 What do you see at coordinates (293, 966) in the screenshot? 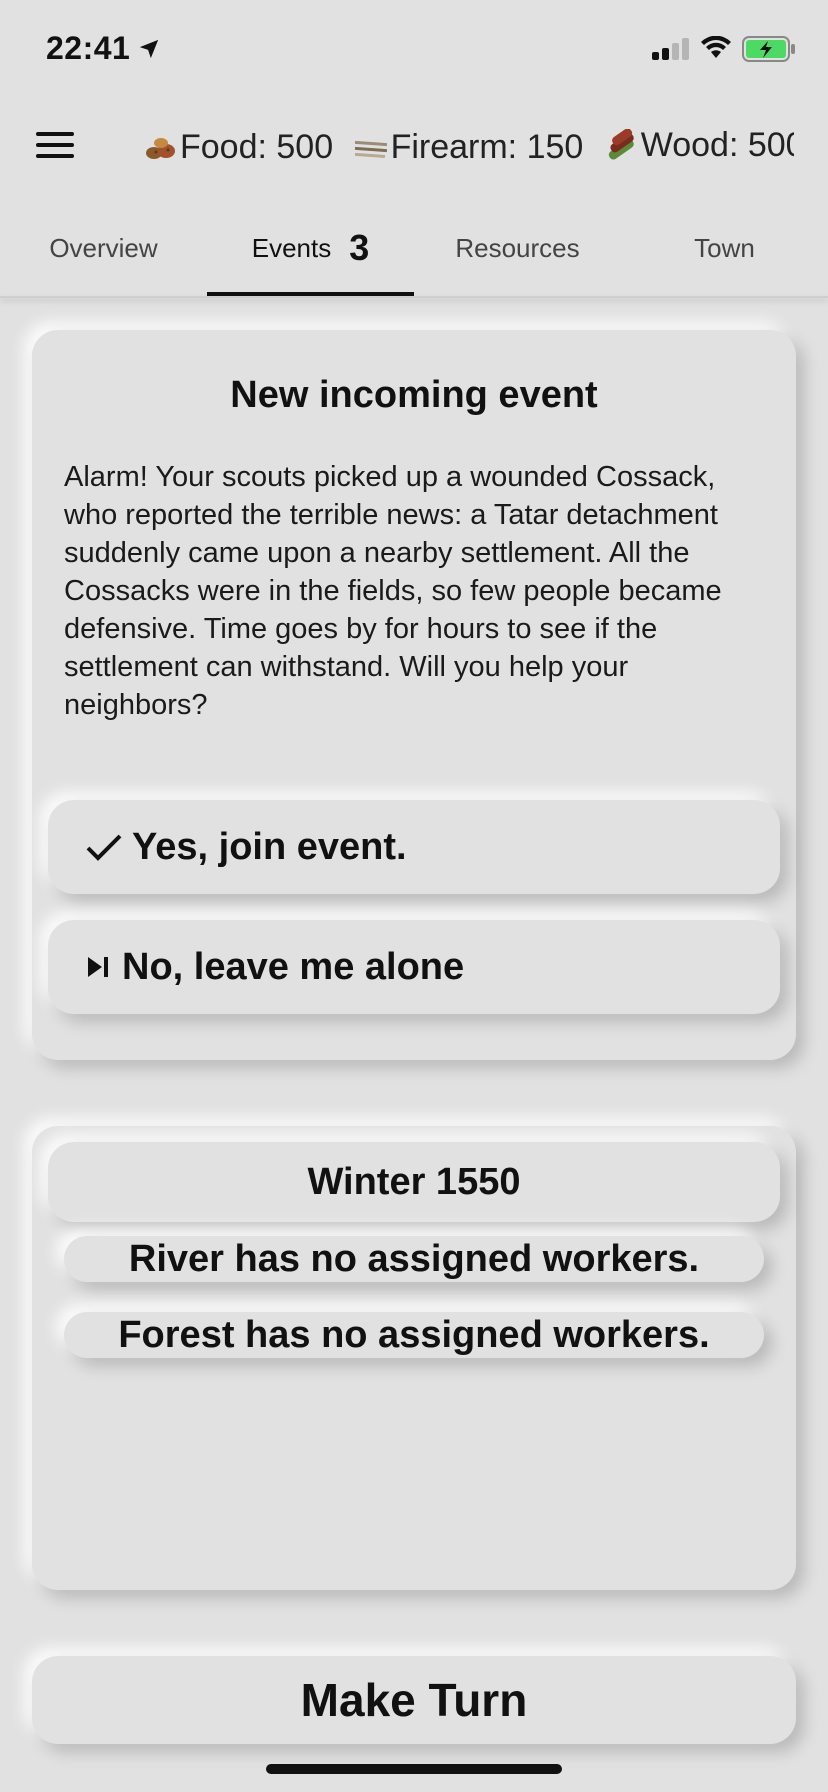
I see `decline-event-label: No, leave me alone` at bounding box center [293, 966].